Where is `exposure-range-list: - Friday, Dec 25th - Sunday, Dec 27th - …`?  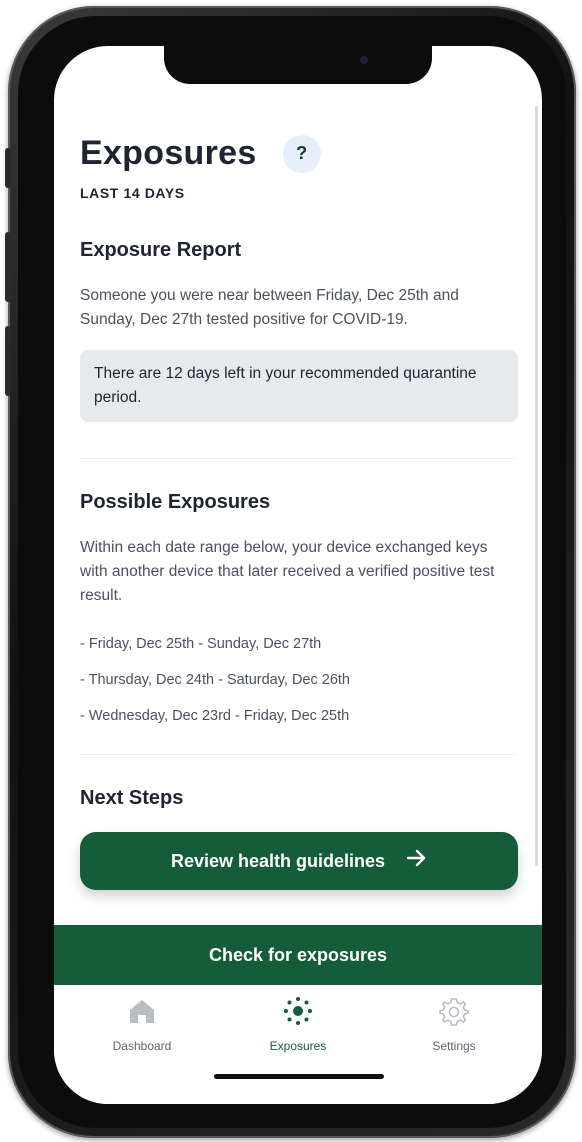 exposure-range-list: - Friday, Dec 25th - Sunday, Dec 27th - … is located at coordinates (299, 680).